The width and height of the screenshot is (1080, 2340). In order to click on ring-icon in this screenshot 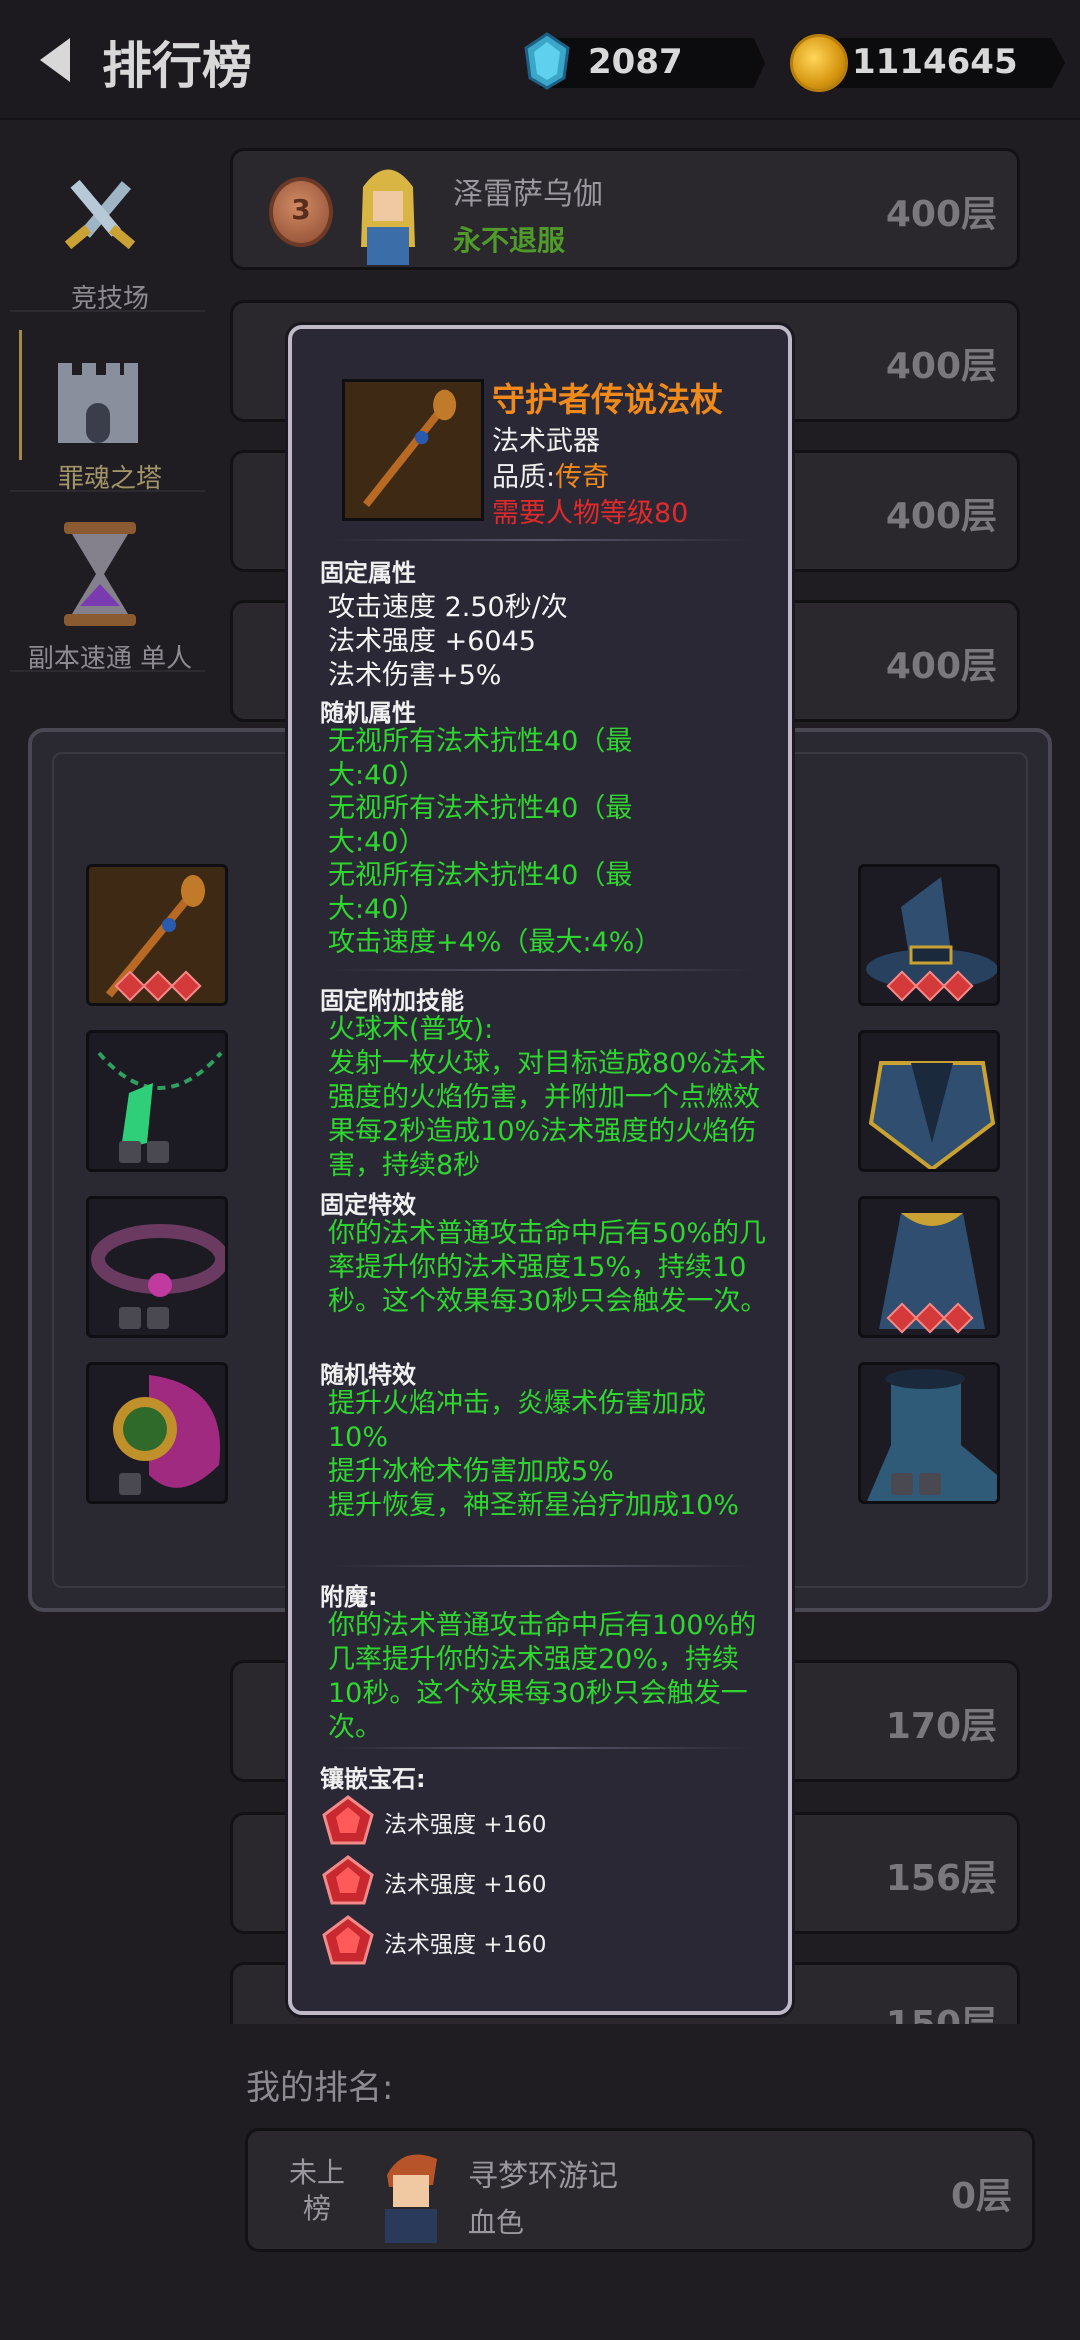, I will do `click(167, 1431)`.